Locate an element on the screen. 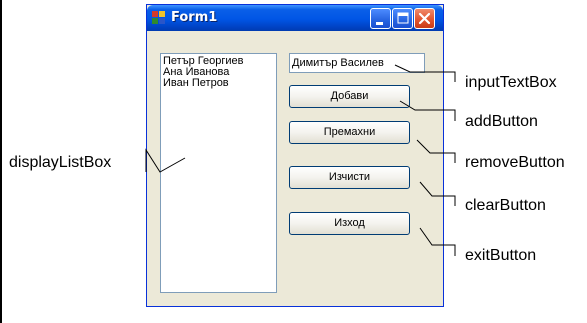 The image size is (587, 323). annotation-display-list-box: displayListBox is located at coordinates (60, 162).